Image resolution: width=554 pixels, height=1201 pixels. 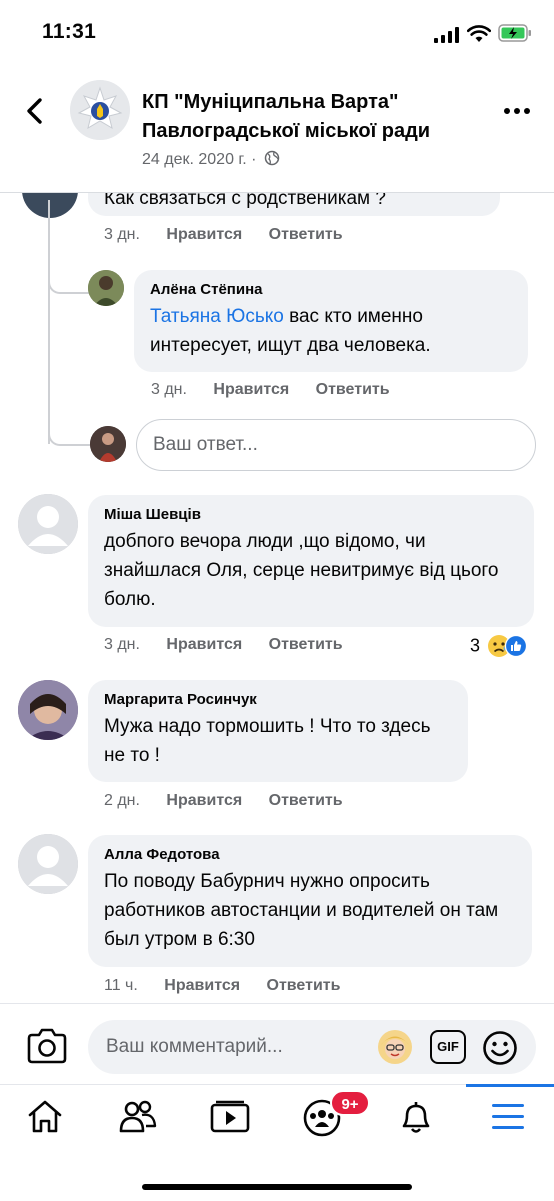 What do you see at coordinates (217, 316) in the screenshot?
I see `mention-link: Татьяна Юсько` at bounding box center [217, 316].